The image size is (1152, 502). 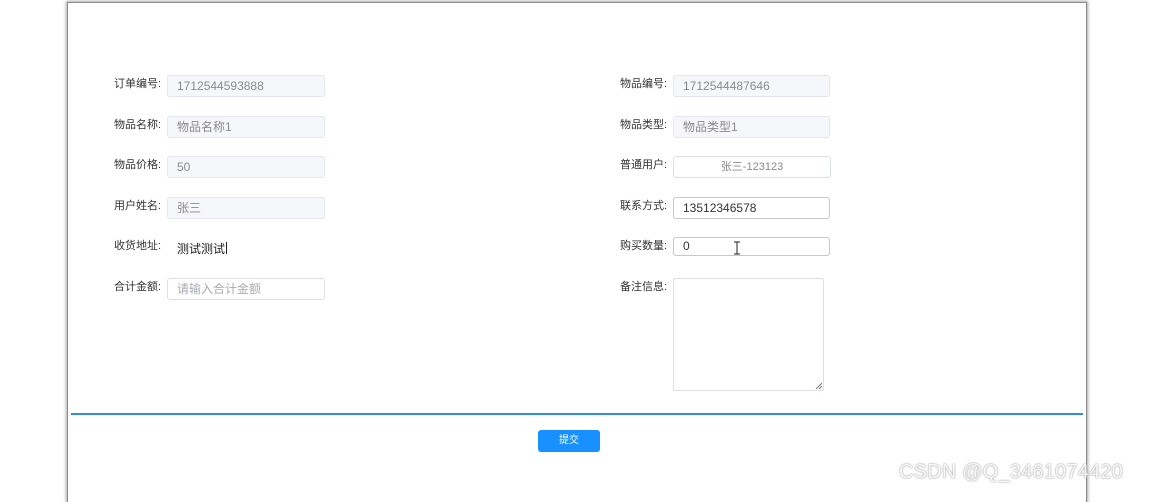 I want to click on submit-button: 提交, so click(x=569, y=441).